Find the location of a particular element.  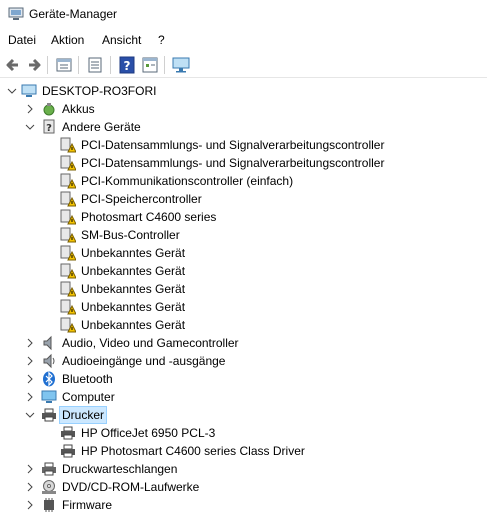

tree-label-printer: HP OfficeJet 6950 PCL-3 is located at coordinates (148, 433).